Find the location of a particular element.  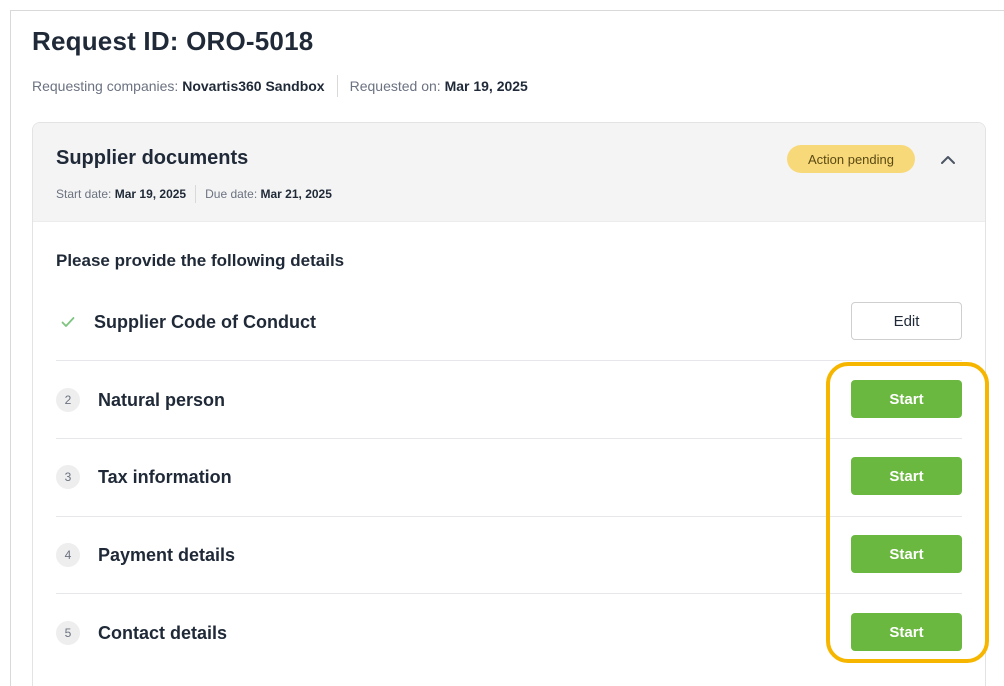

start-button-payment-details: Start is located at coordinates (906, 554).